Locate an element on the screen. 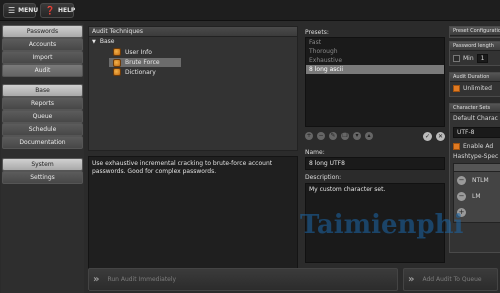 This screenshot has height=293, width=500. tree-item-dictionary: Dictionary is located at coordinates (134, 72).